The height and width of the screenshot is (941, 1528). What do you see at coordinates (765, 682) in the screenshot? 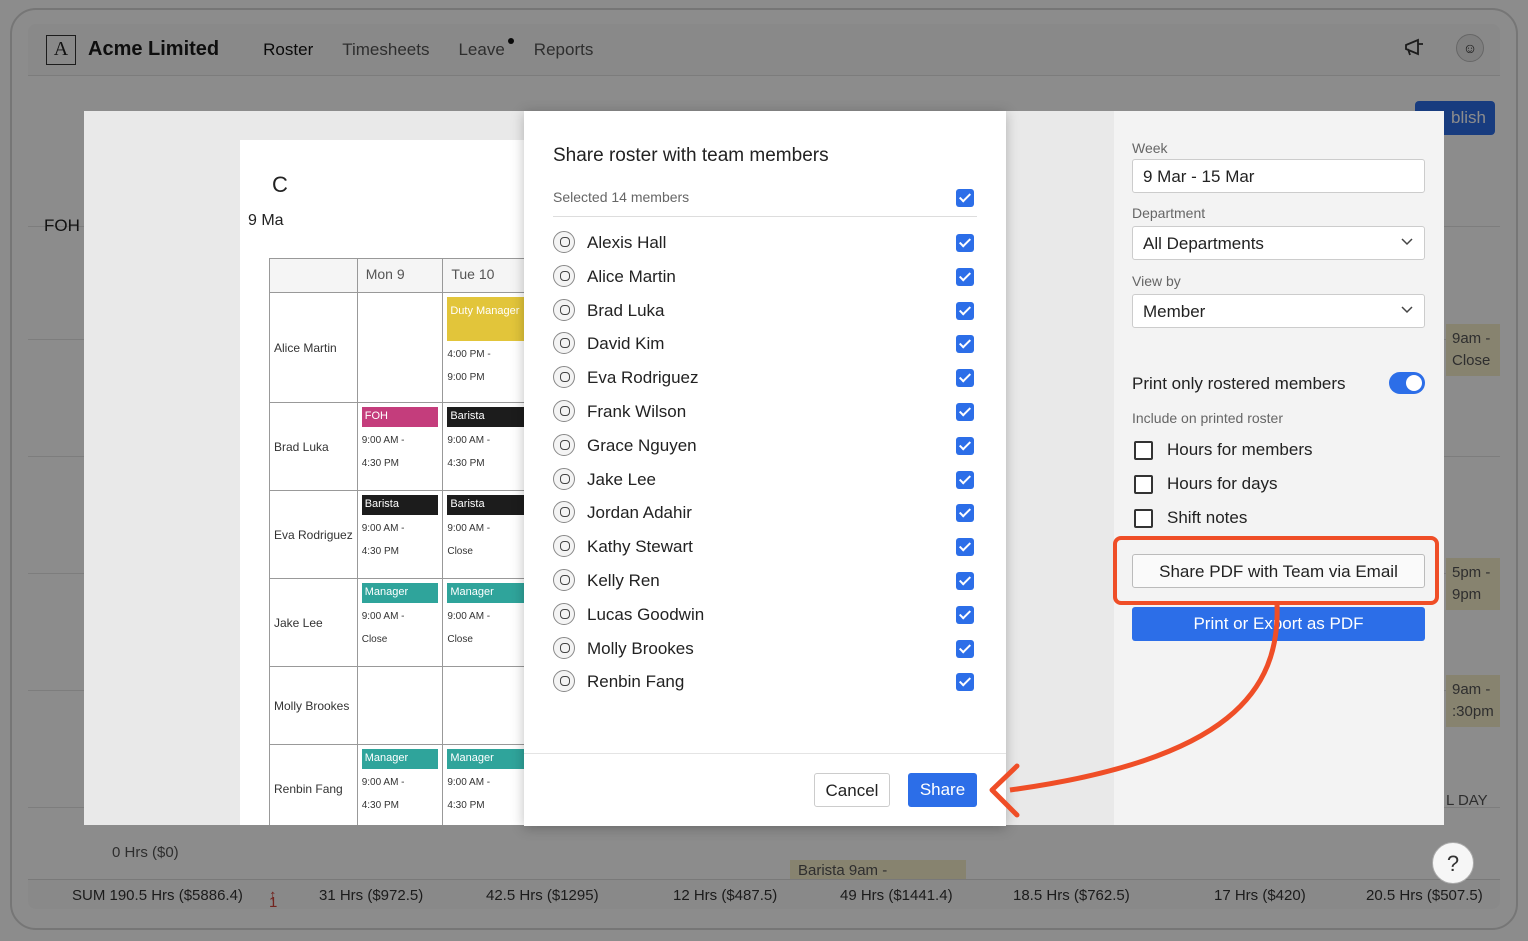
I see `member-row: Renbin Fang` at bounding box center [765, 682].